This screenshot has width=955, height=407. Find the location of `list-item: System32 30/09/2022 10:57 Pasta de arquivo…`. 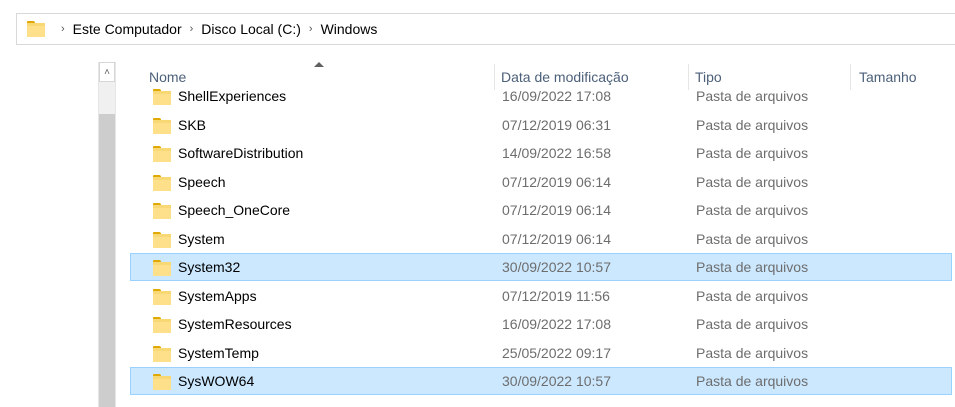

list-item: System32 30/09/2022 10:57 Pasta de arquivo… is located at coordinates (541, 267).